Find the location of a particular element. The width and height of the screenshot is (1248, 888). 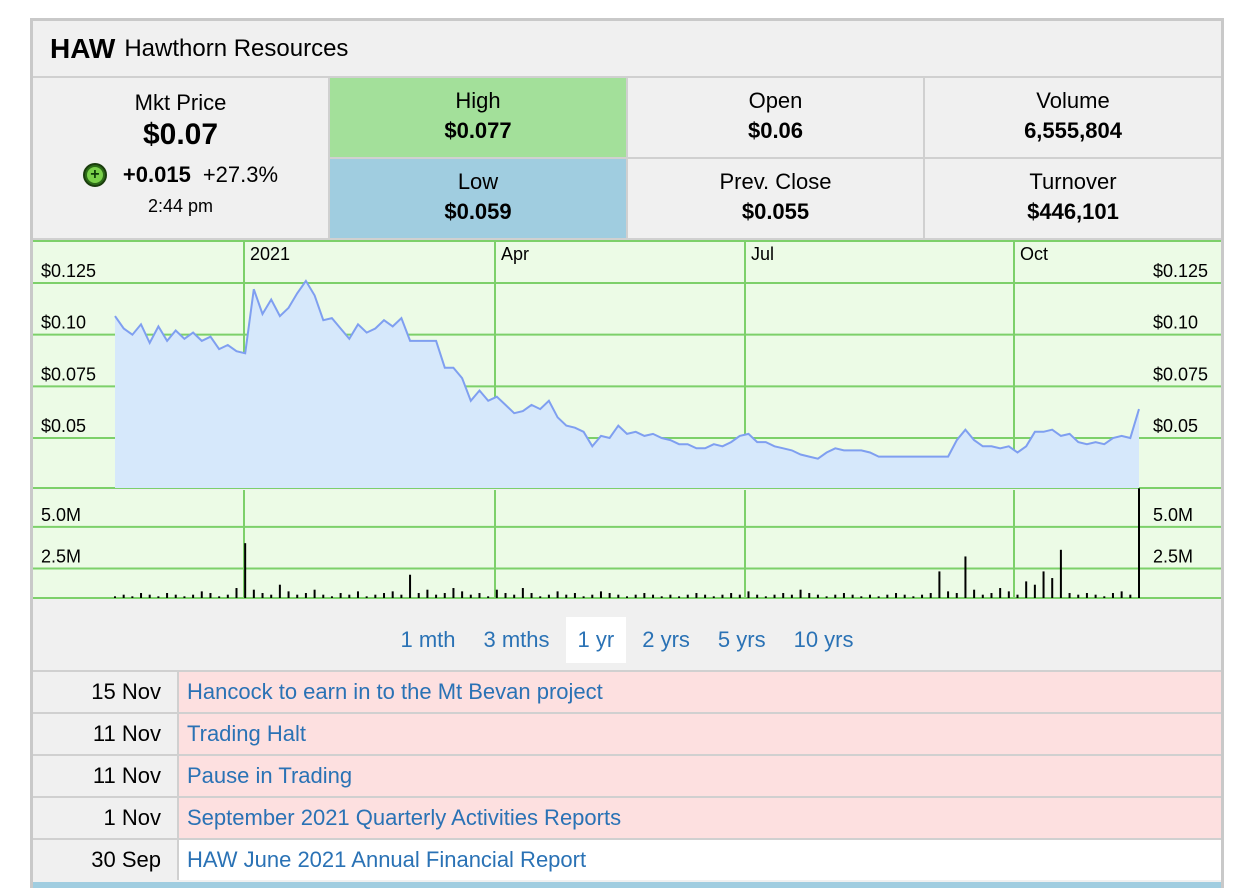

price-tick-left: $0.075 is located at coordinates (68, 374).